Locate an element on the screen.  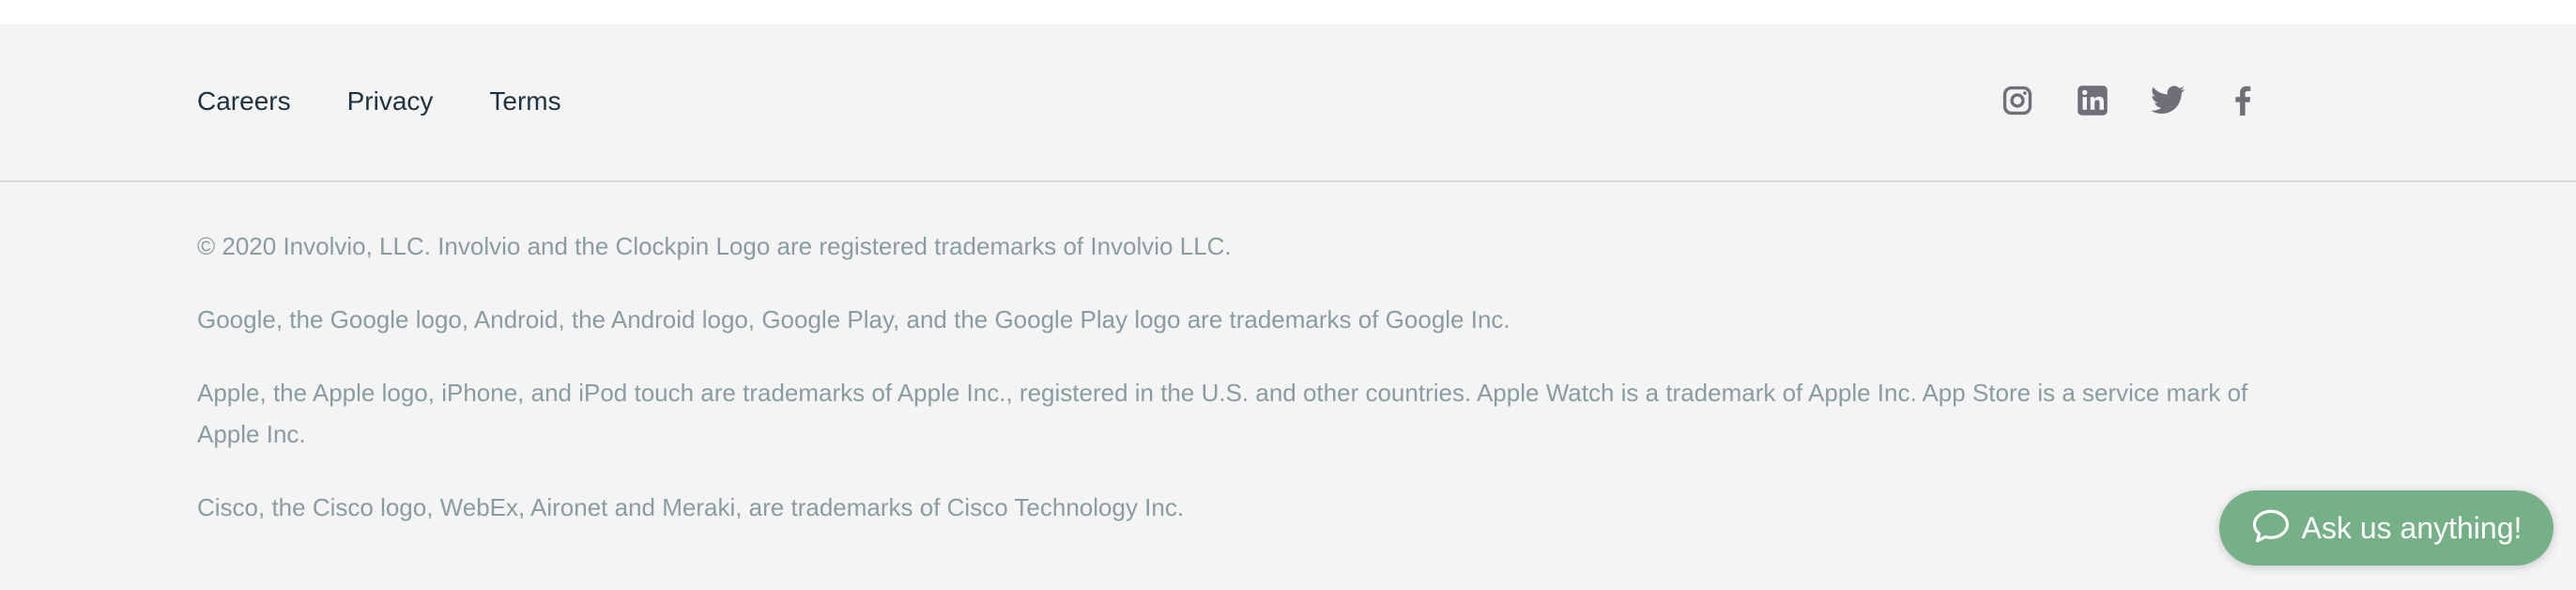
ask-us-anything-button: Ask us anything! is located at coordinates (2386, 528).